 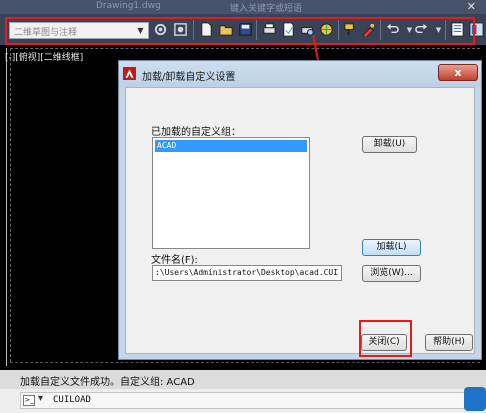 I want to click on match-properties-icon, so click(x=350, y=29).